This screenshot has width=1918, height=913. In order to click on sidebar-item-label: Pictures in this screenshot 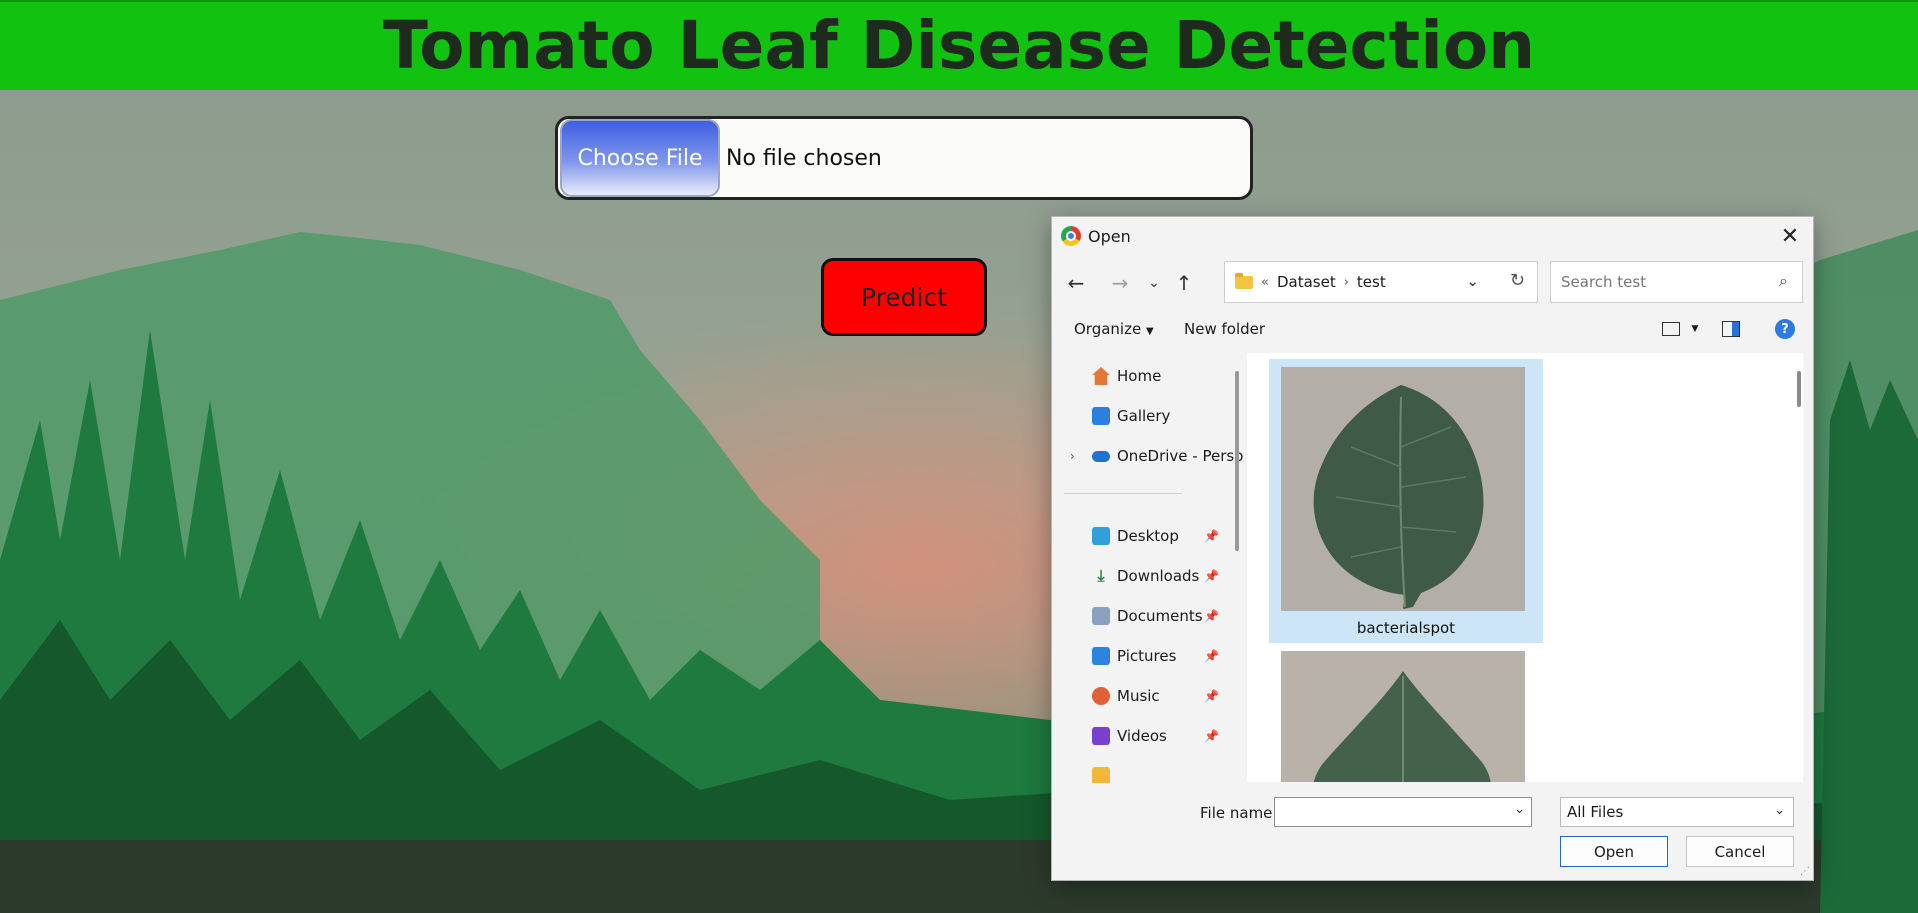, I will do `click(1147, 656)`.